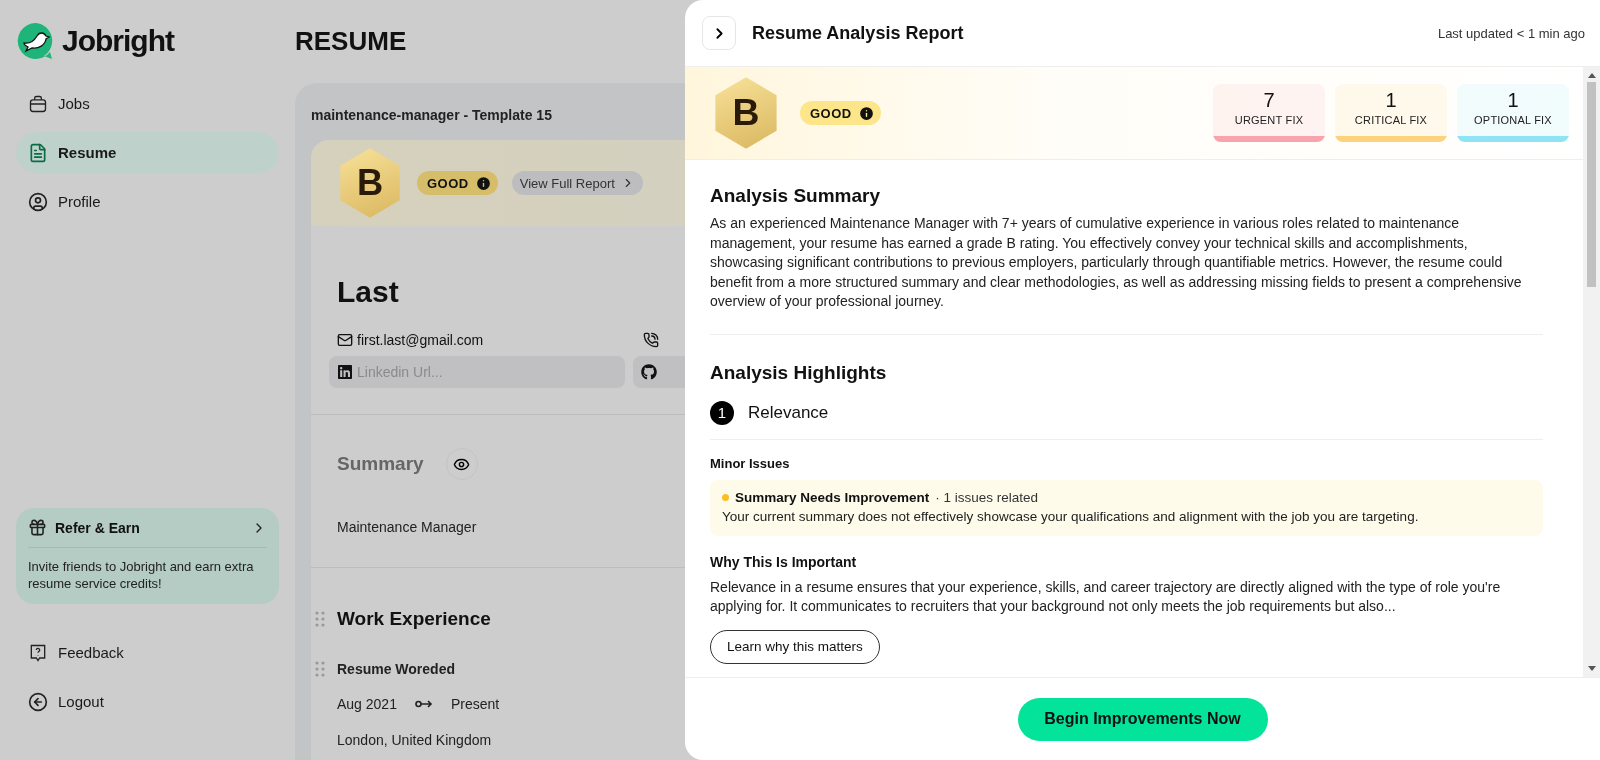 Image resolution: width=1600 pixels, height=760 pixels. Describe the element at coordinates (351, 41) in the screenshot. I see `page-title: RESUME` at that location.